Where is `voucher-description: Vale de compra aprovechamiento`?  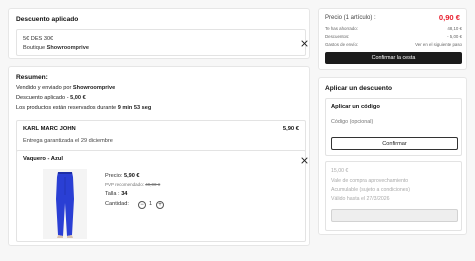 voucher-description: Vale de compra aprovechamiento is located at coordinates (370, 181).